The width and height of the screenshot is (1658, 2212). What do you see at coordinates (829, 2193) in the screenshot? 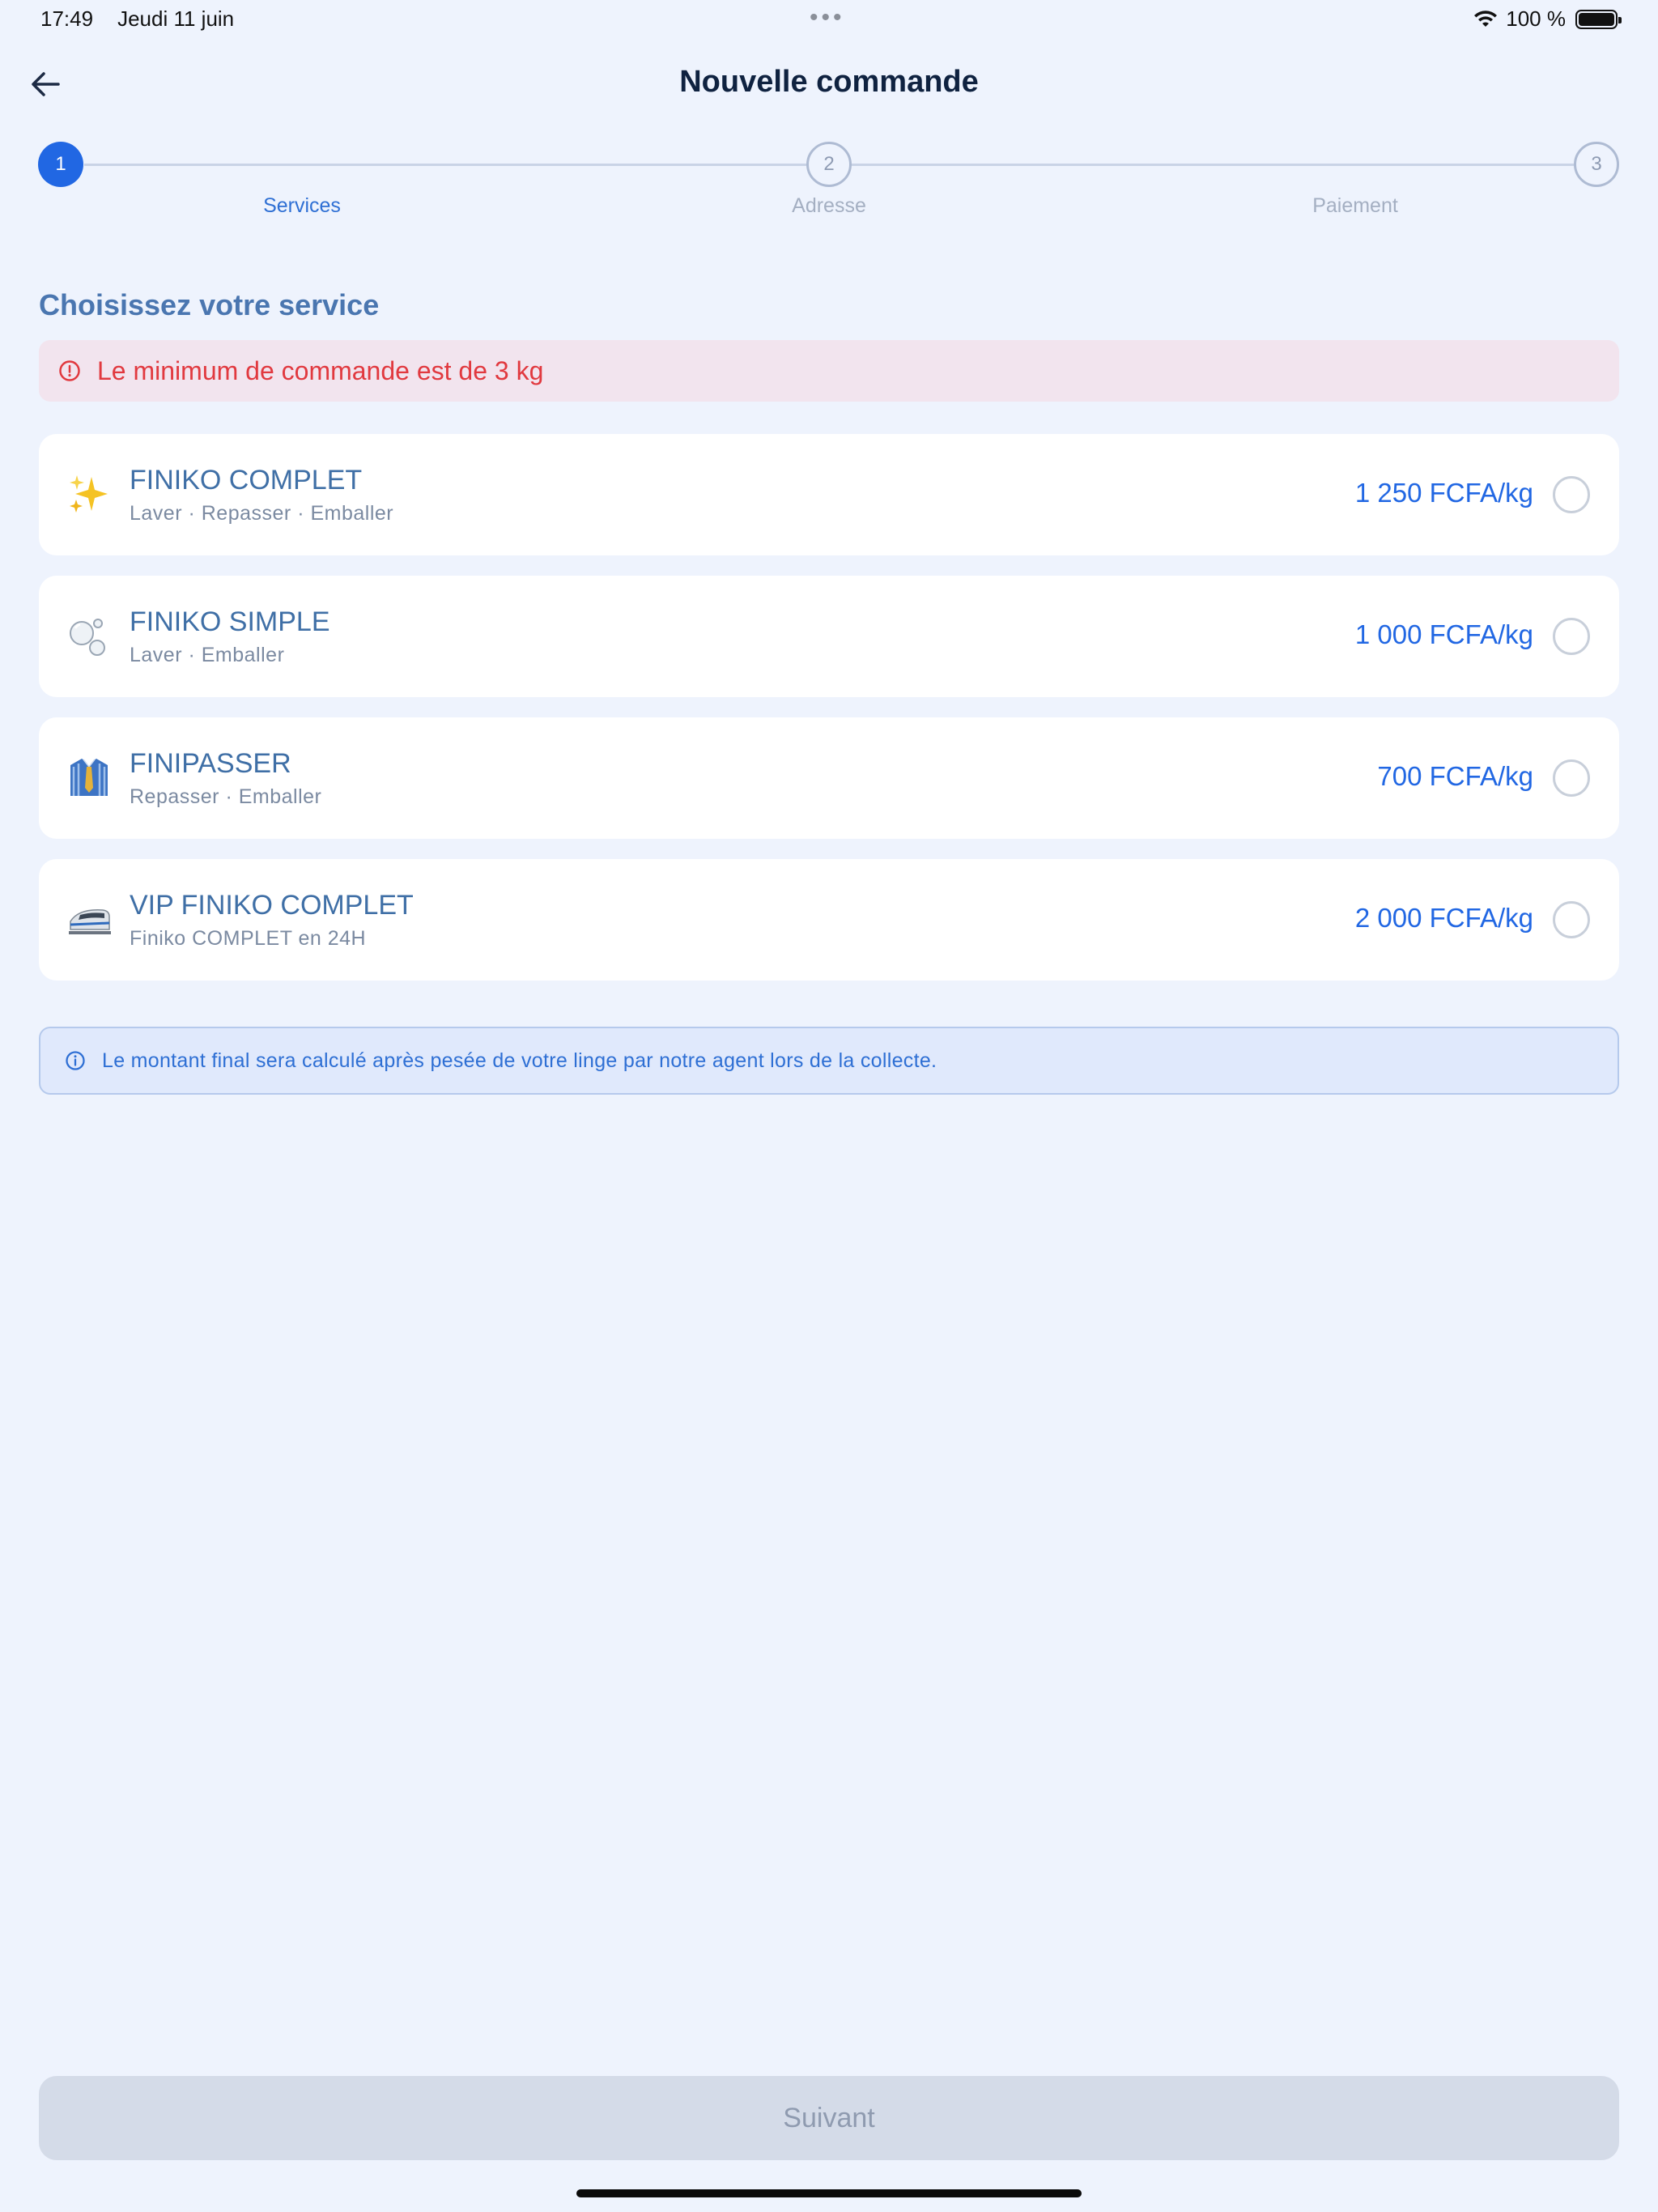
I see `home-indicator` at bounding box center [829, 2193].